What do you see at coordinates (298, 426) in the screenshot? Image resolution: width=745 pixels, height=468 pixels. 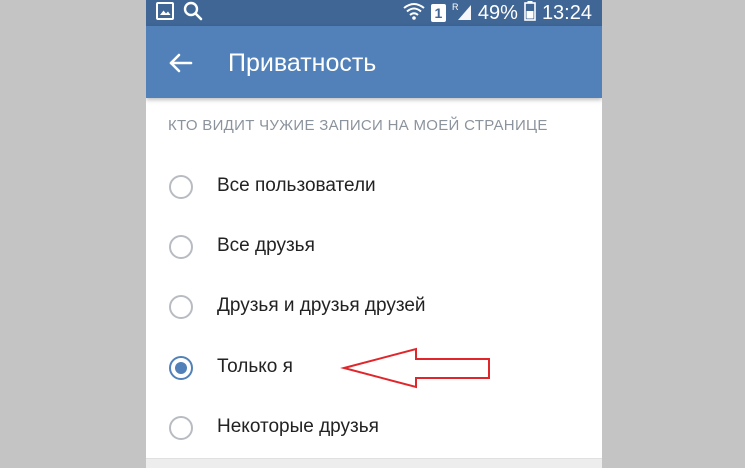 I see `option-label: Некоторые друзья` at bounding box center [298, 426].